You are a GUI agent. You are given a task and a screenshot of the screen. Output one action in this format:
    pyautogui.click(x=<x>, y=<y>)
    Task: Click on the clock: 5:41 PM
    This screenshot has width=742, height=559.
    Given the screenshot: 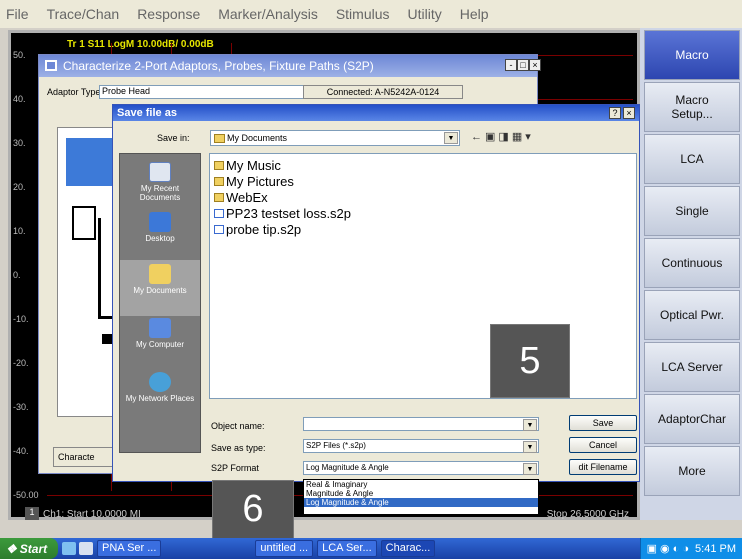 What is the action you would take?
    pyautogui.click(x=715, y=548)
    